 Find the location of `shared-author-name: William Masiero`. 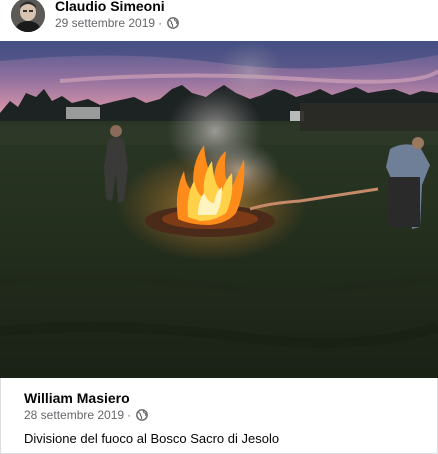

shared-author-name: William Masiero is located at coordinates (77, 398).